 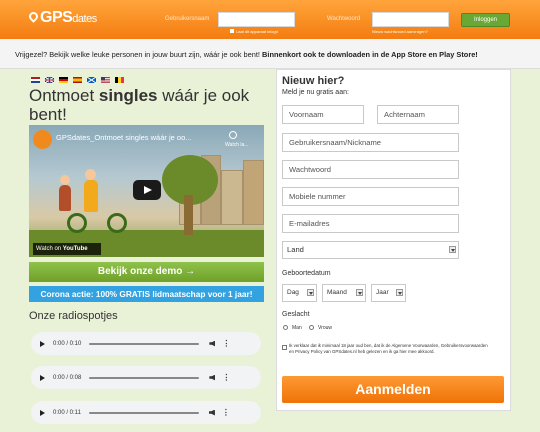 I want to click on de-flag-icon, so click(x=63, y=80).